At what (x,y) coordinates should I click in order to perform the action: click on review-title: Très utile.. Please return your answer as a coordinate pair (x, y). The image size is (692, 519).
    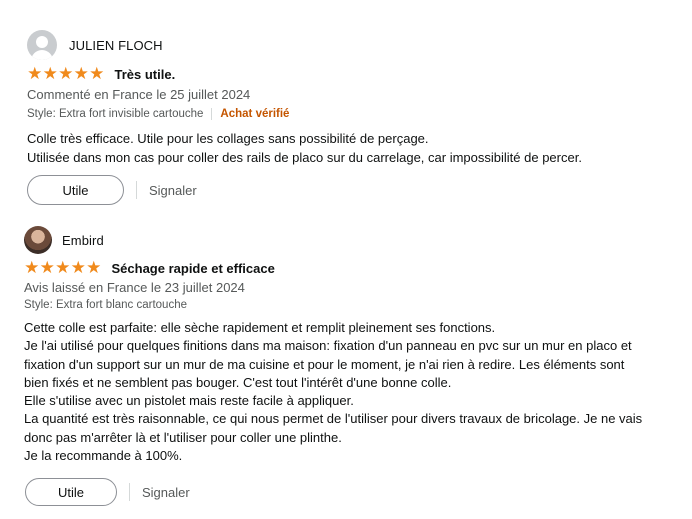
    Looking at the image, I should click on (145, 74).